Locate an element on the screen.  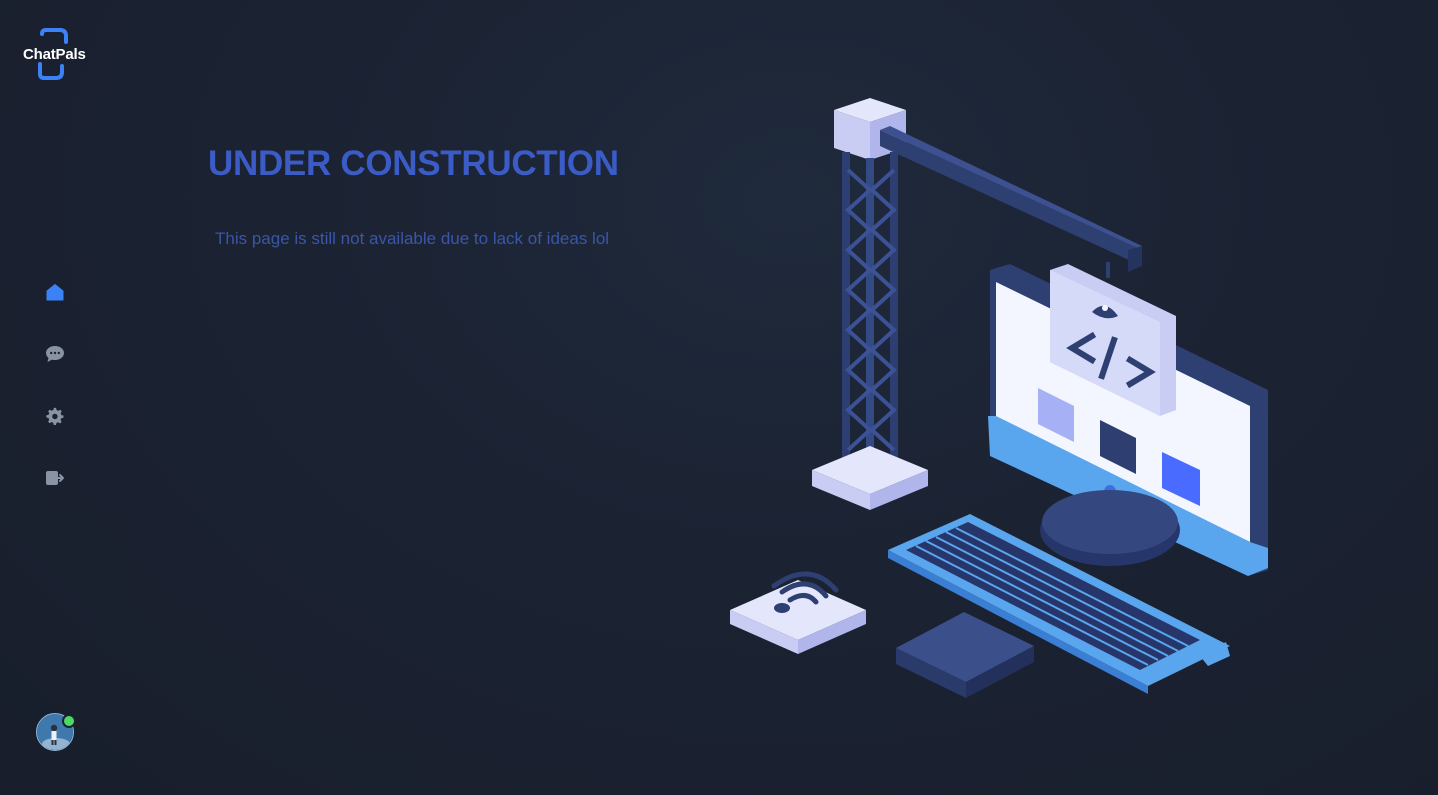
mouse-pad-illustration is located at coordinates (965, 655).